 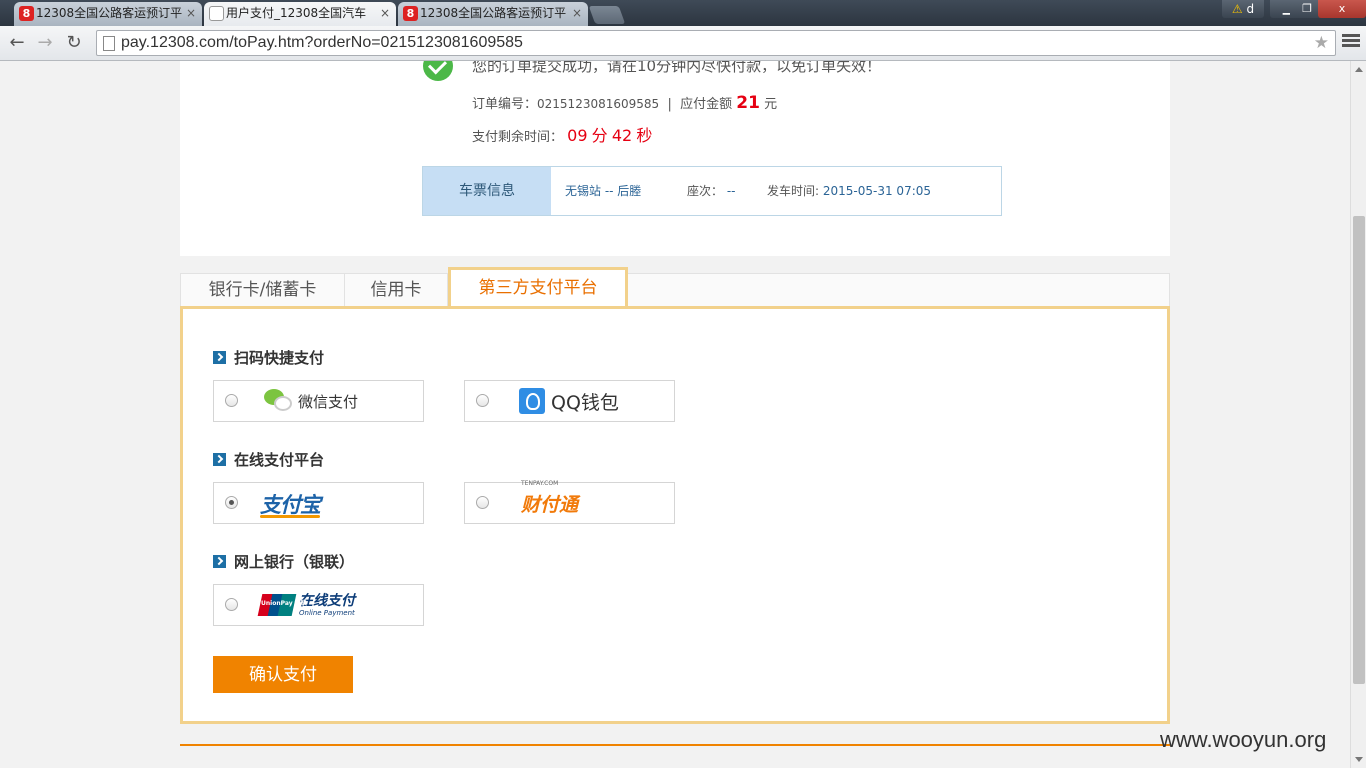 I want to click on scroll-up-arrow-icon, so click(x=1359, y=69).